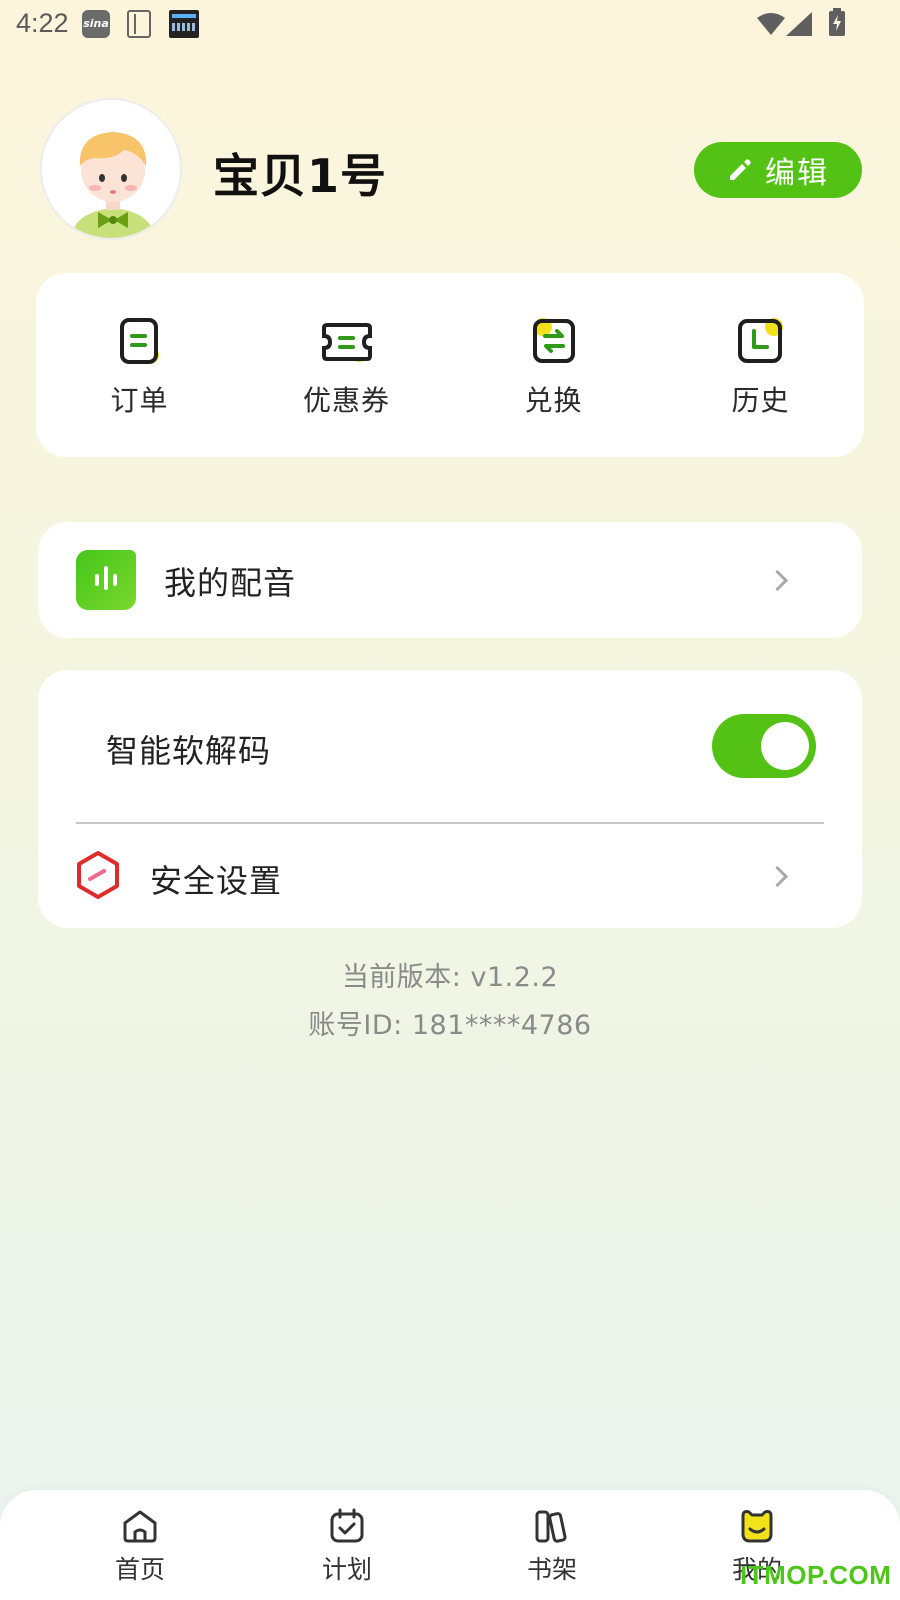 This screenshot has width=900, height=1600. Describe the element at coordinates (553, 400) in the screenshot. I see `shortcut-label: 兑换` at that location.